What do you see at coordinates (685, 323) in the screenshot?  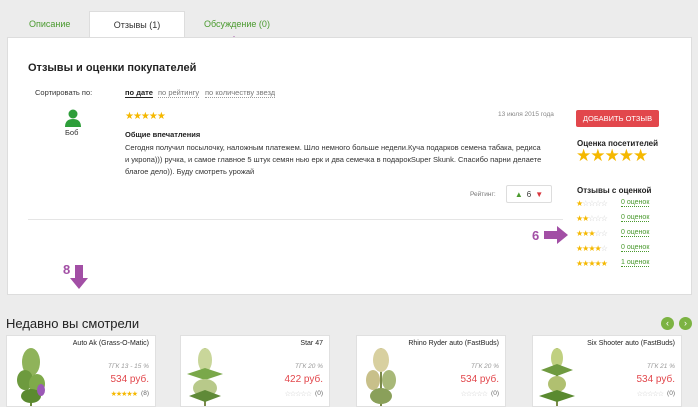 I see `carousel-next-button: ›` at bounding box center [685, 323].